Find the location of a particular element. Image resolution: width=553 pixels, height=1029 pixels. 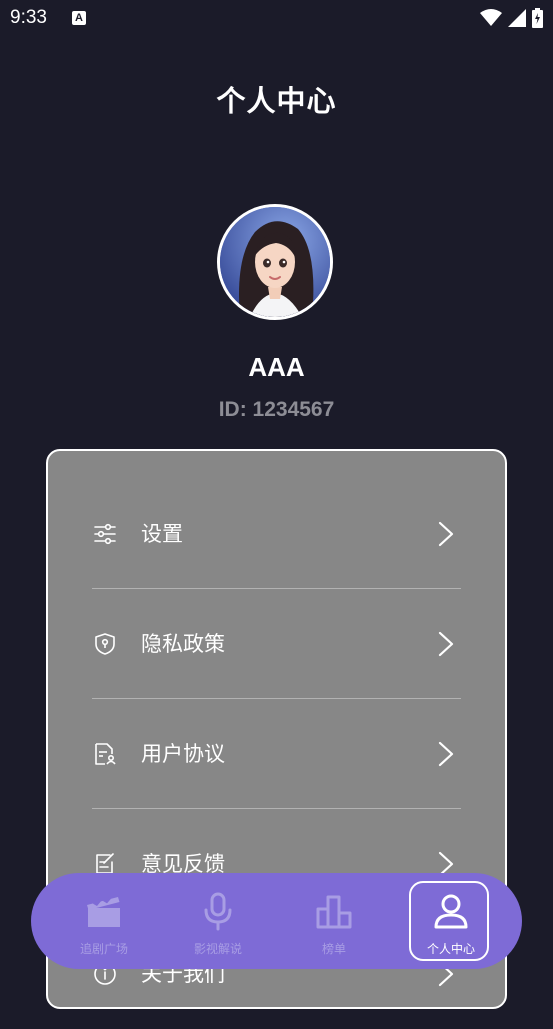

sliders-icon is located at coordinates (105, 534).